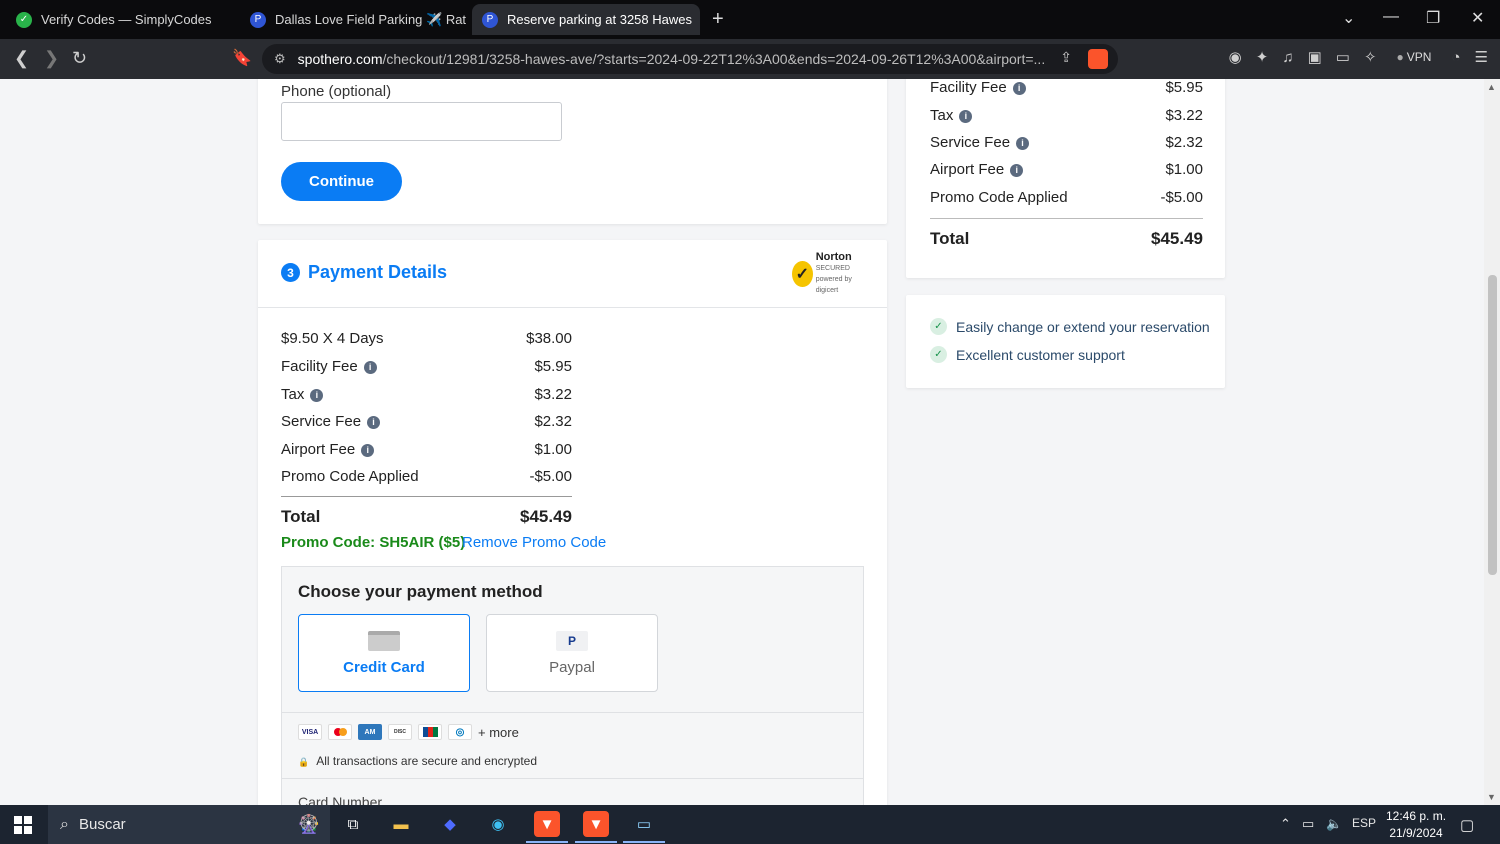 The height and width of the screenshot is (844, 1500). I want to click on tab-simplycodes: ✓ Verify Codes — SimplyCodes, so click(120, 19).